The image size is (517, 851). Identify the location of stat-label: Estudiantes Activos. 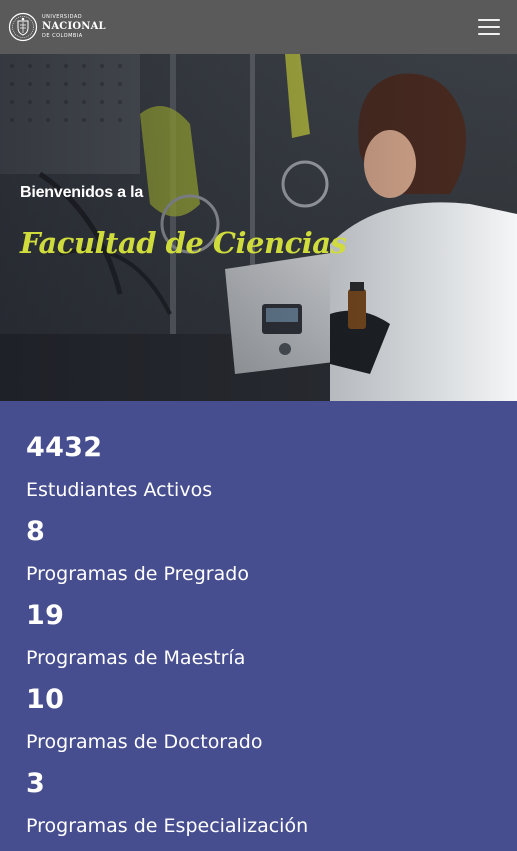
(119, 490).